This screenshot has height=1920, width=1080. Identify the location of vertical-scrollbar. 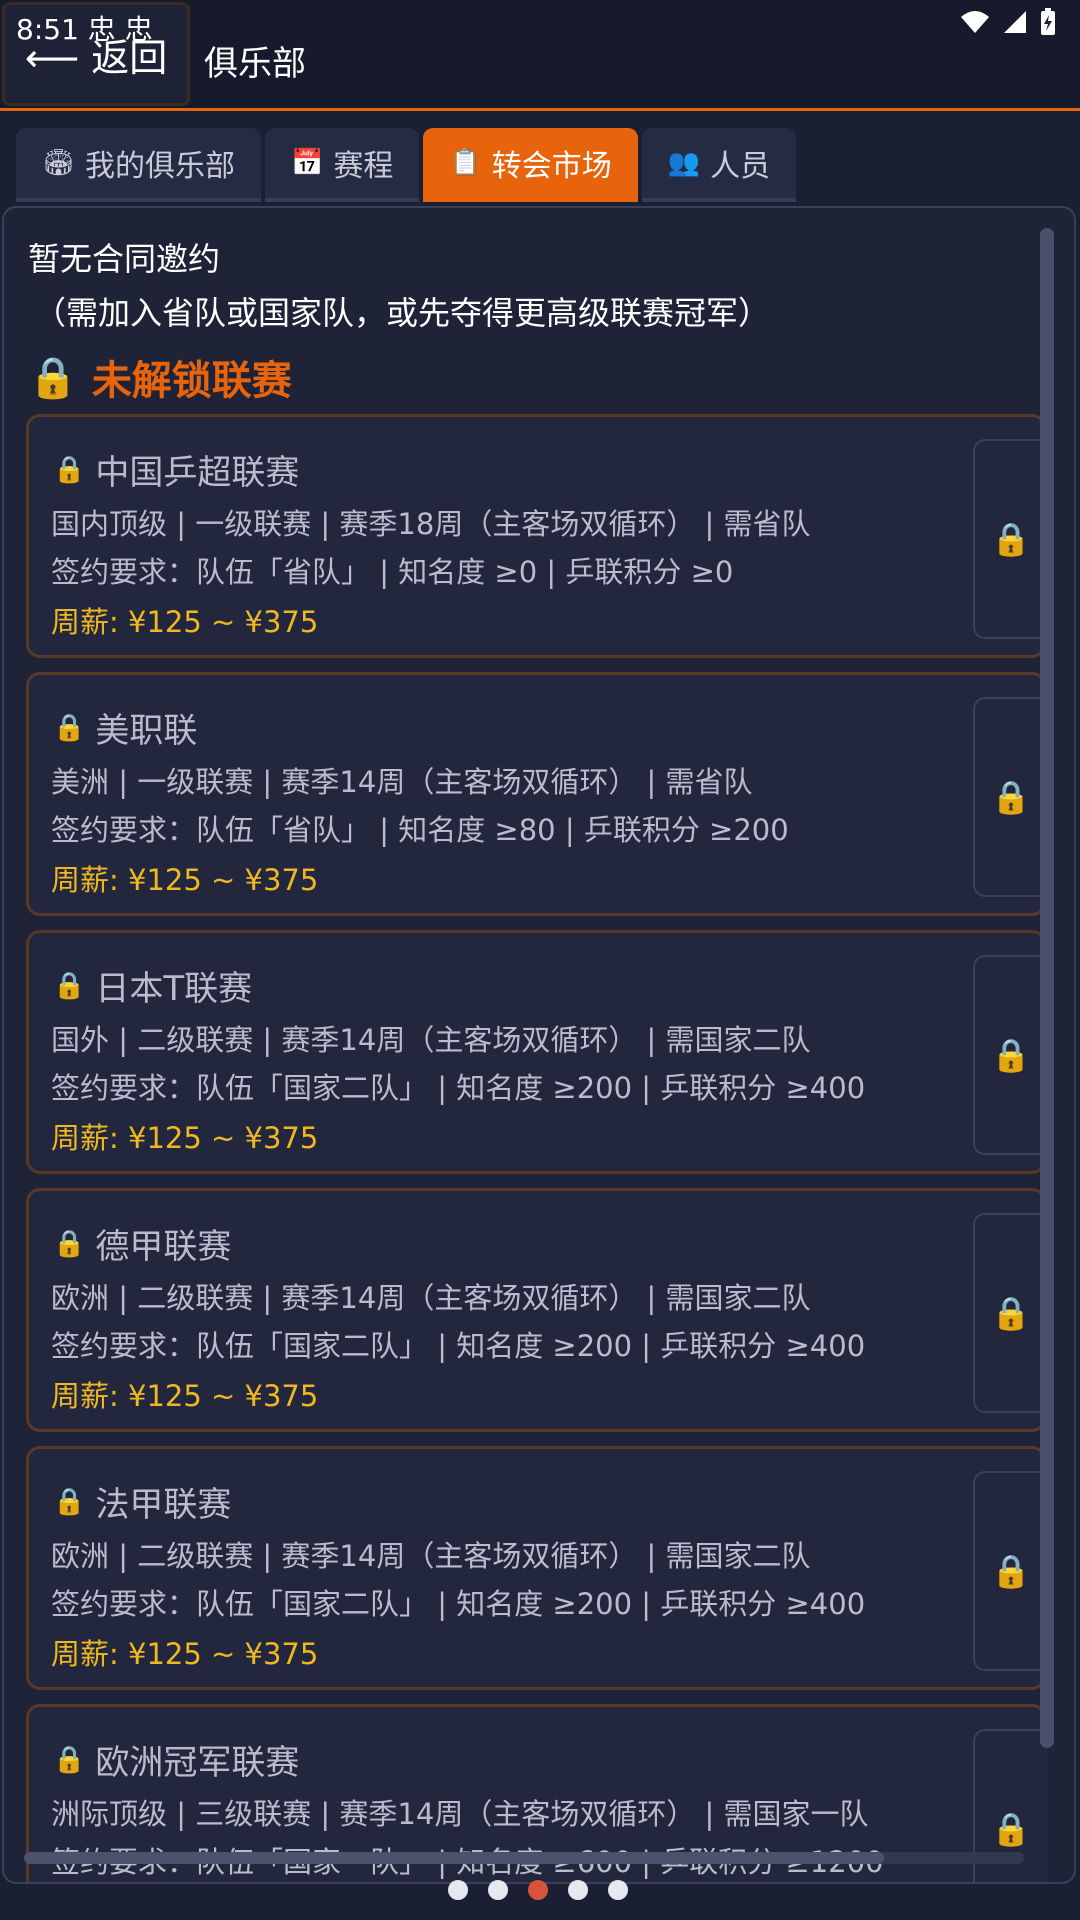
(1047, 988).